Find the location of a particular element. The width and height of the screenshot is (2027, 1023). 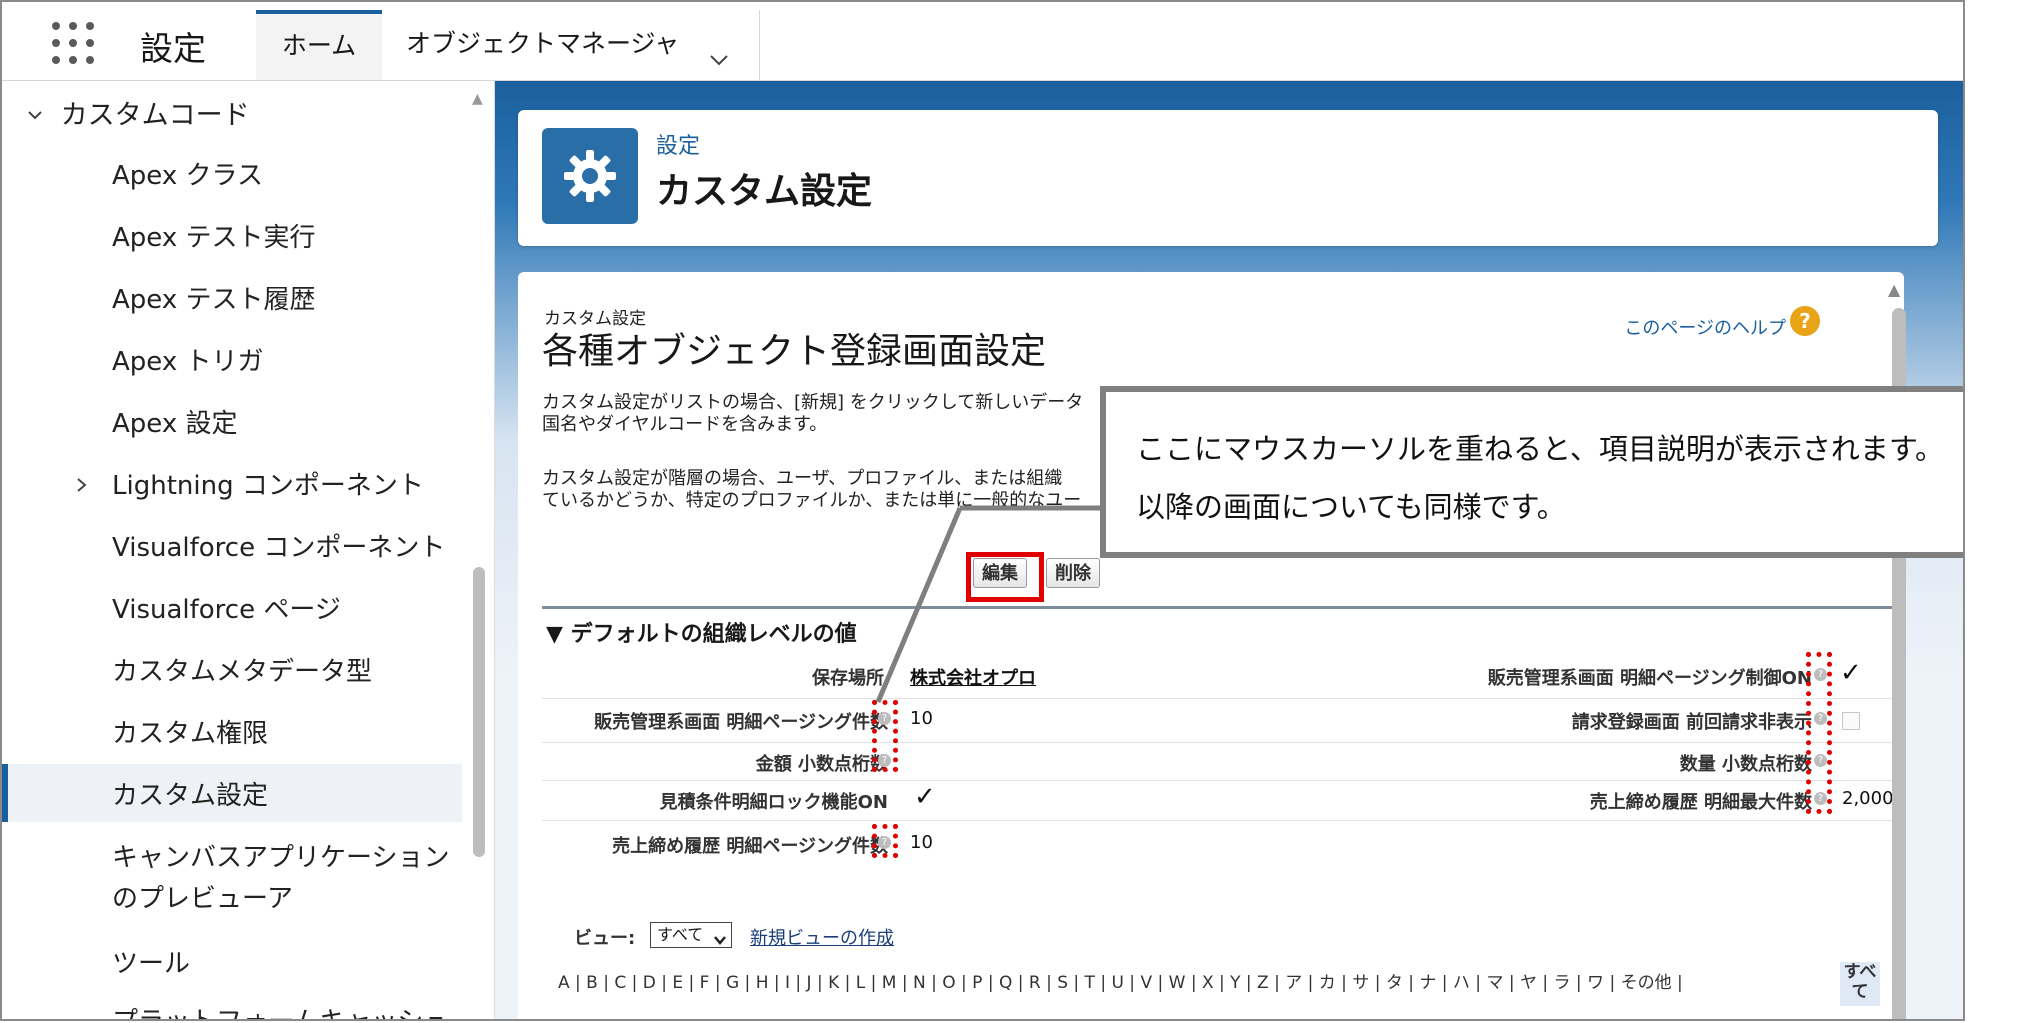

app-title: 設定 is located at coordinates (173, 48).